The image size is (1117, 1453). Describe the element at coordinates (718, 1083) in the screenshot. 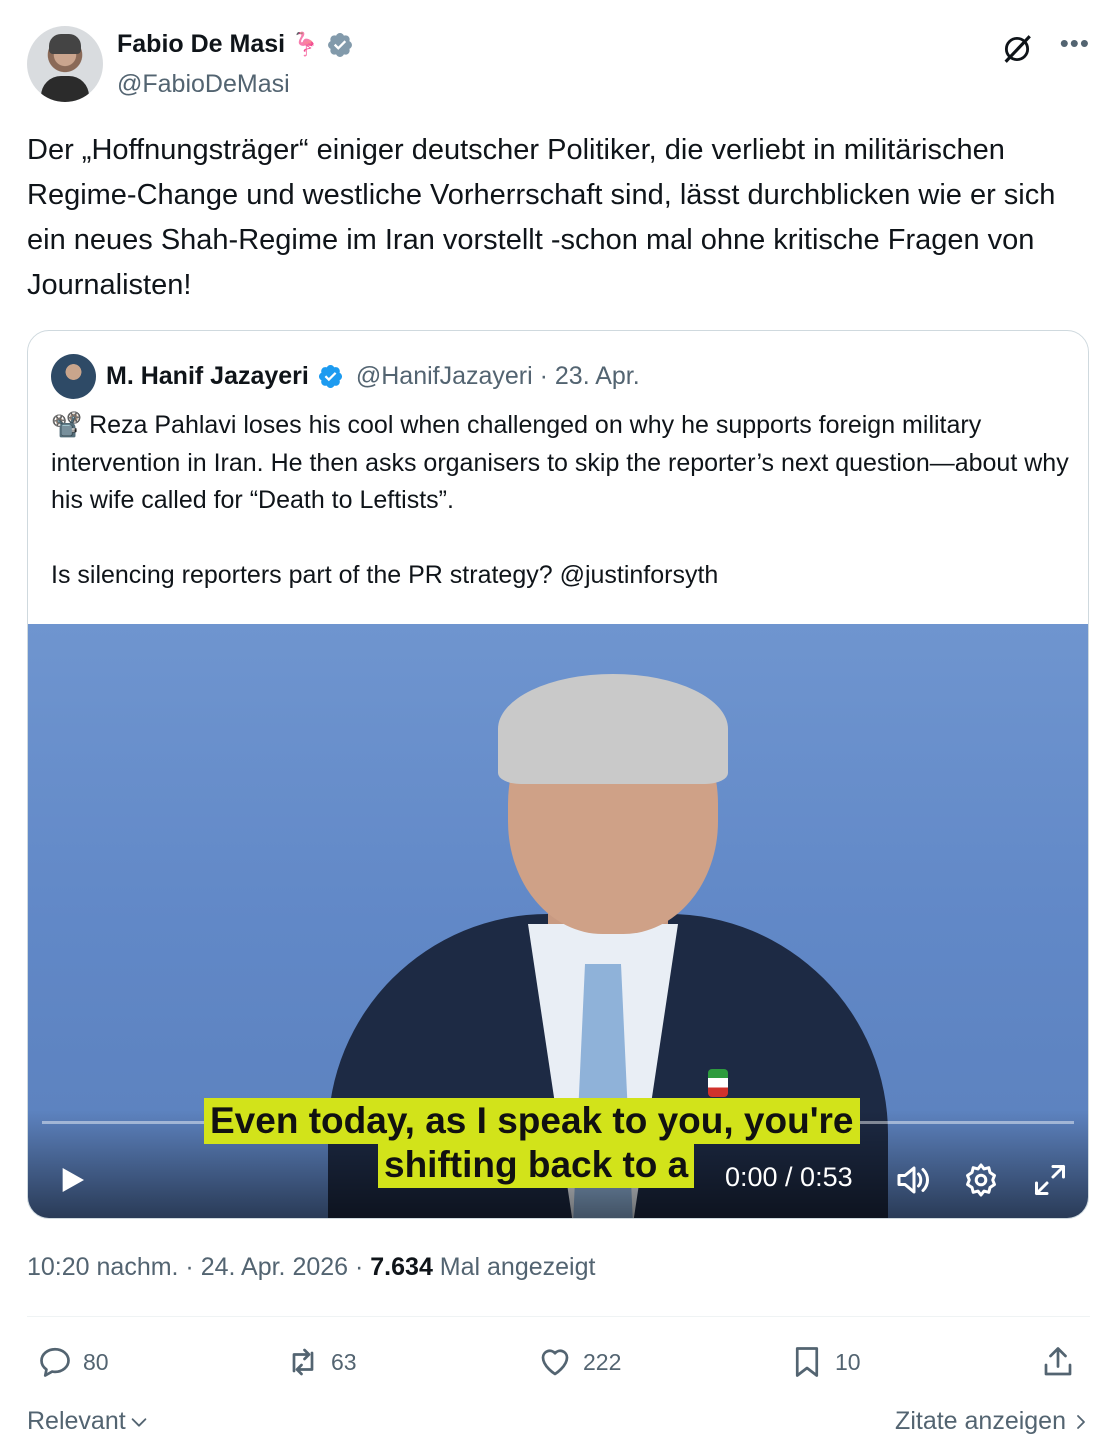

I see `flag-pin` at that location.